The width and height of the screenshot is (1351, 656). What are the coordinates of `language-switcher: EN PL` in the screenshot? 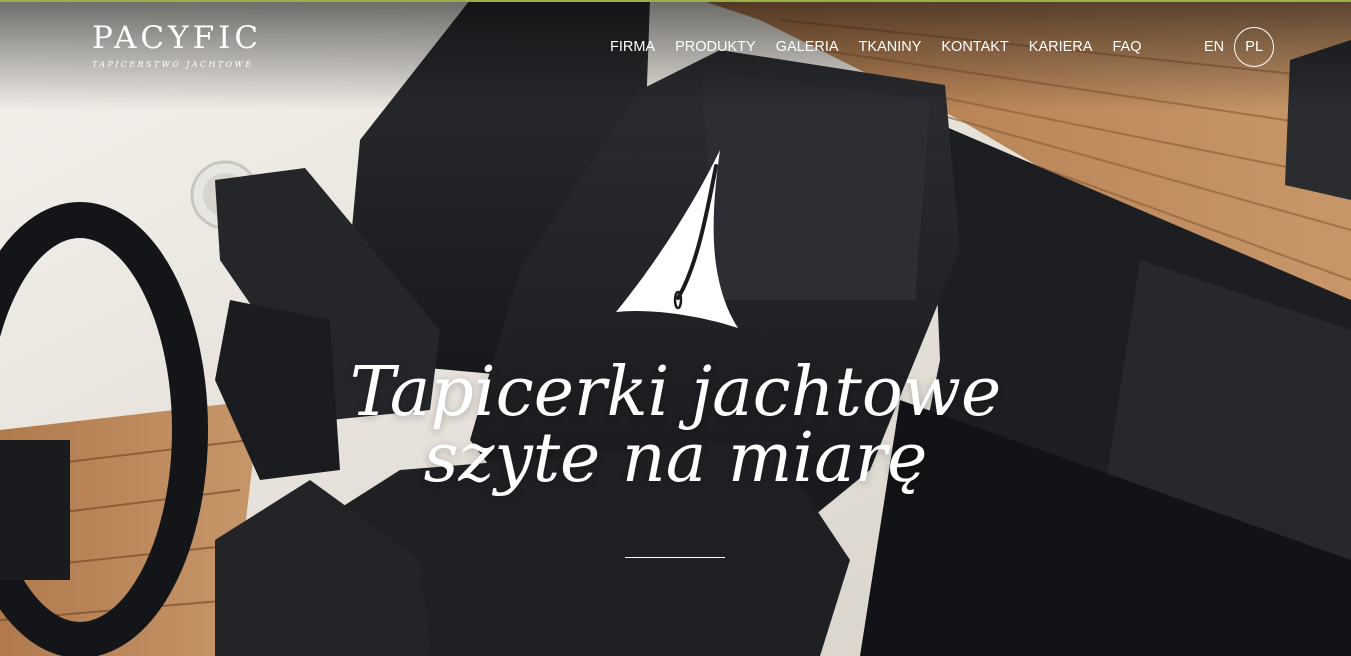 It's located at (1239, 47).